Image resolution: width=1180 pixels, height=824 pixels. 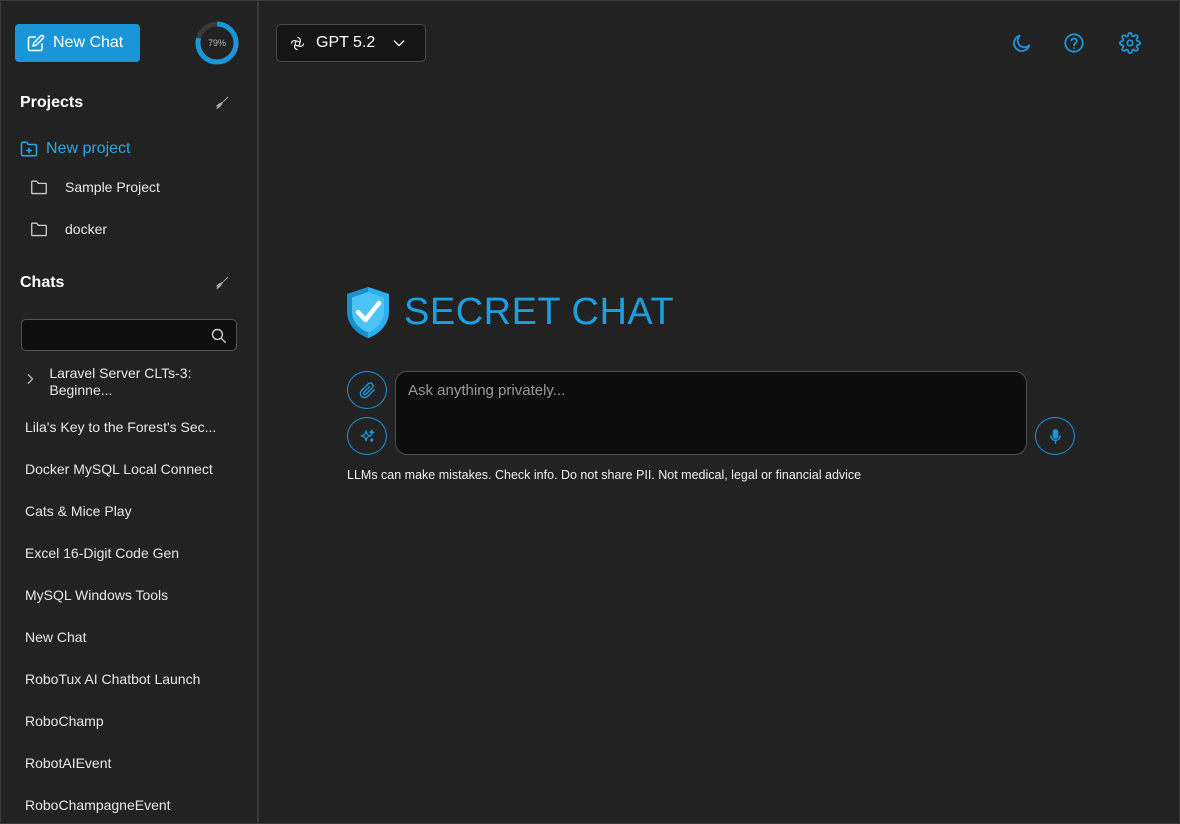 I want to click on chat-search, so click(x=129, y=335).